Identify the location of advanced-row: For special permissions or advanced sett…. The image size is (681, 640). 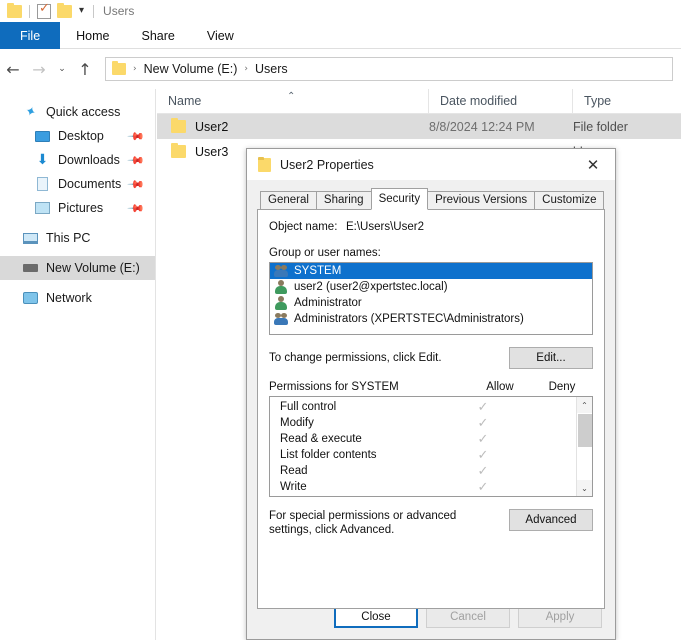
(431, 523).